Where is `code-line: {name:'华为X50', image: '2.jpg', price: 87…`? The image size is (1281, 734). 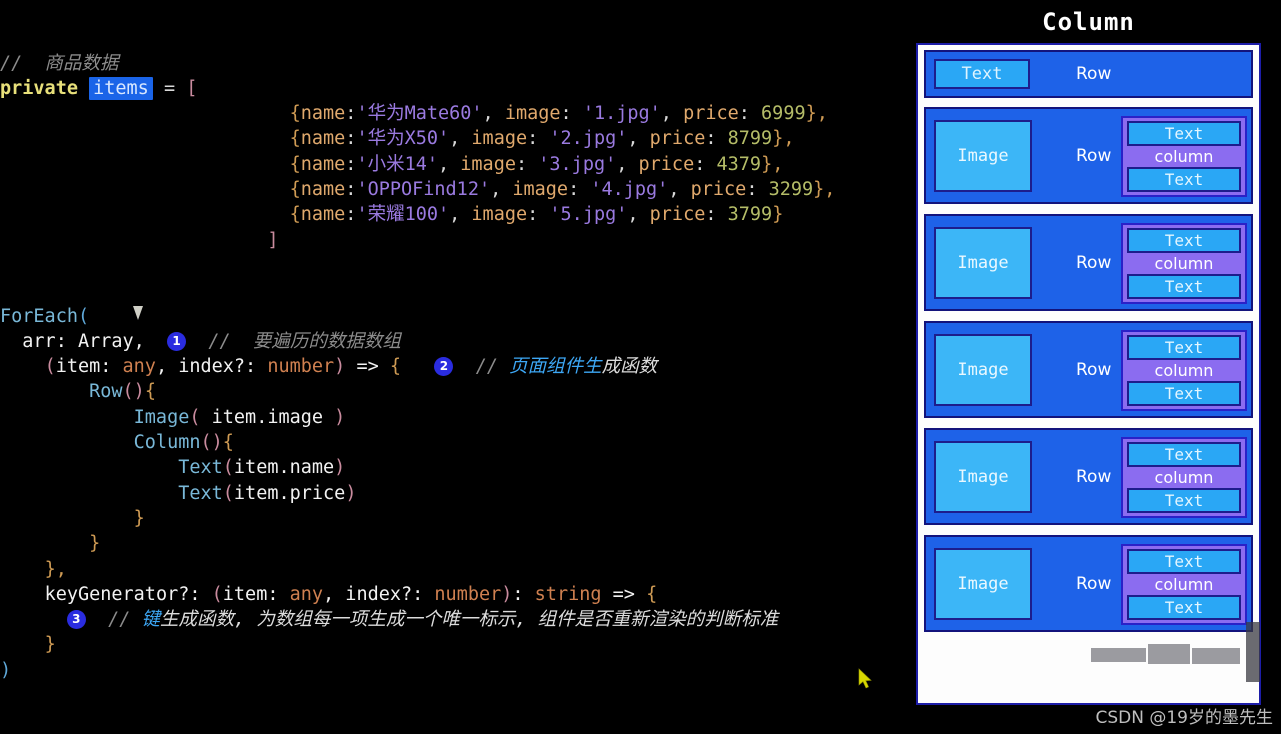 code-line: {name:'华为X50', image: '2.jpg', price: 87… is located at coordinates (458, 138).